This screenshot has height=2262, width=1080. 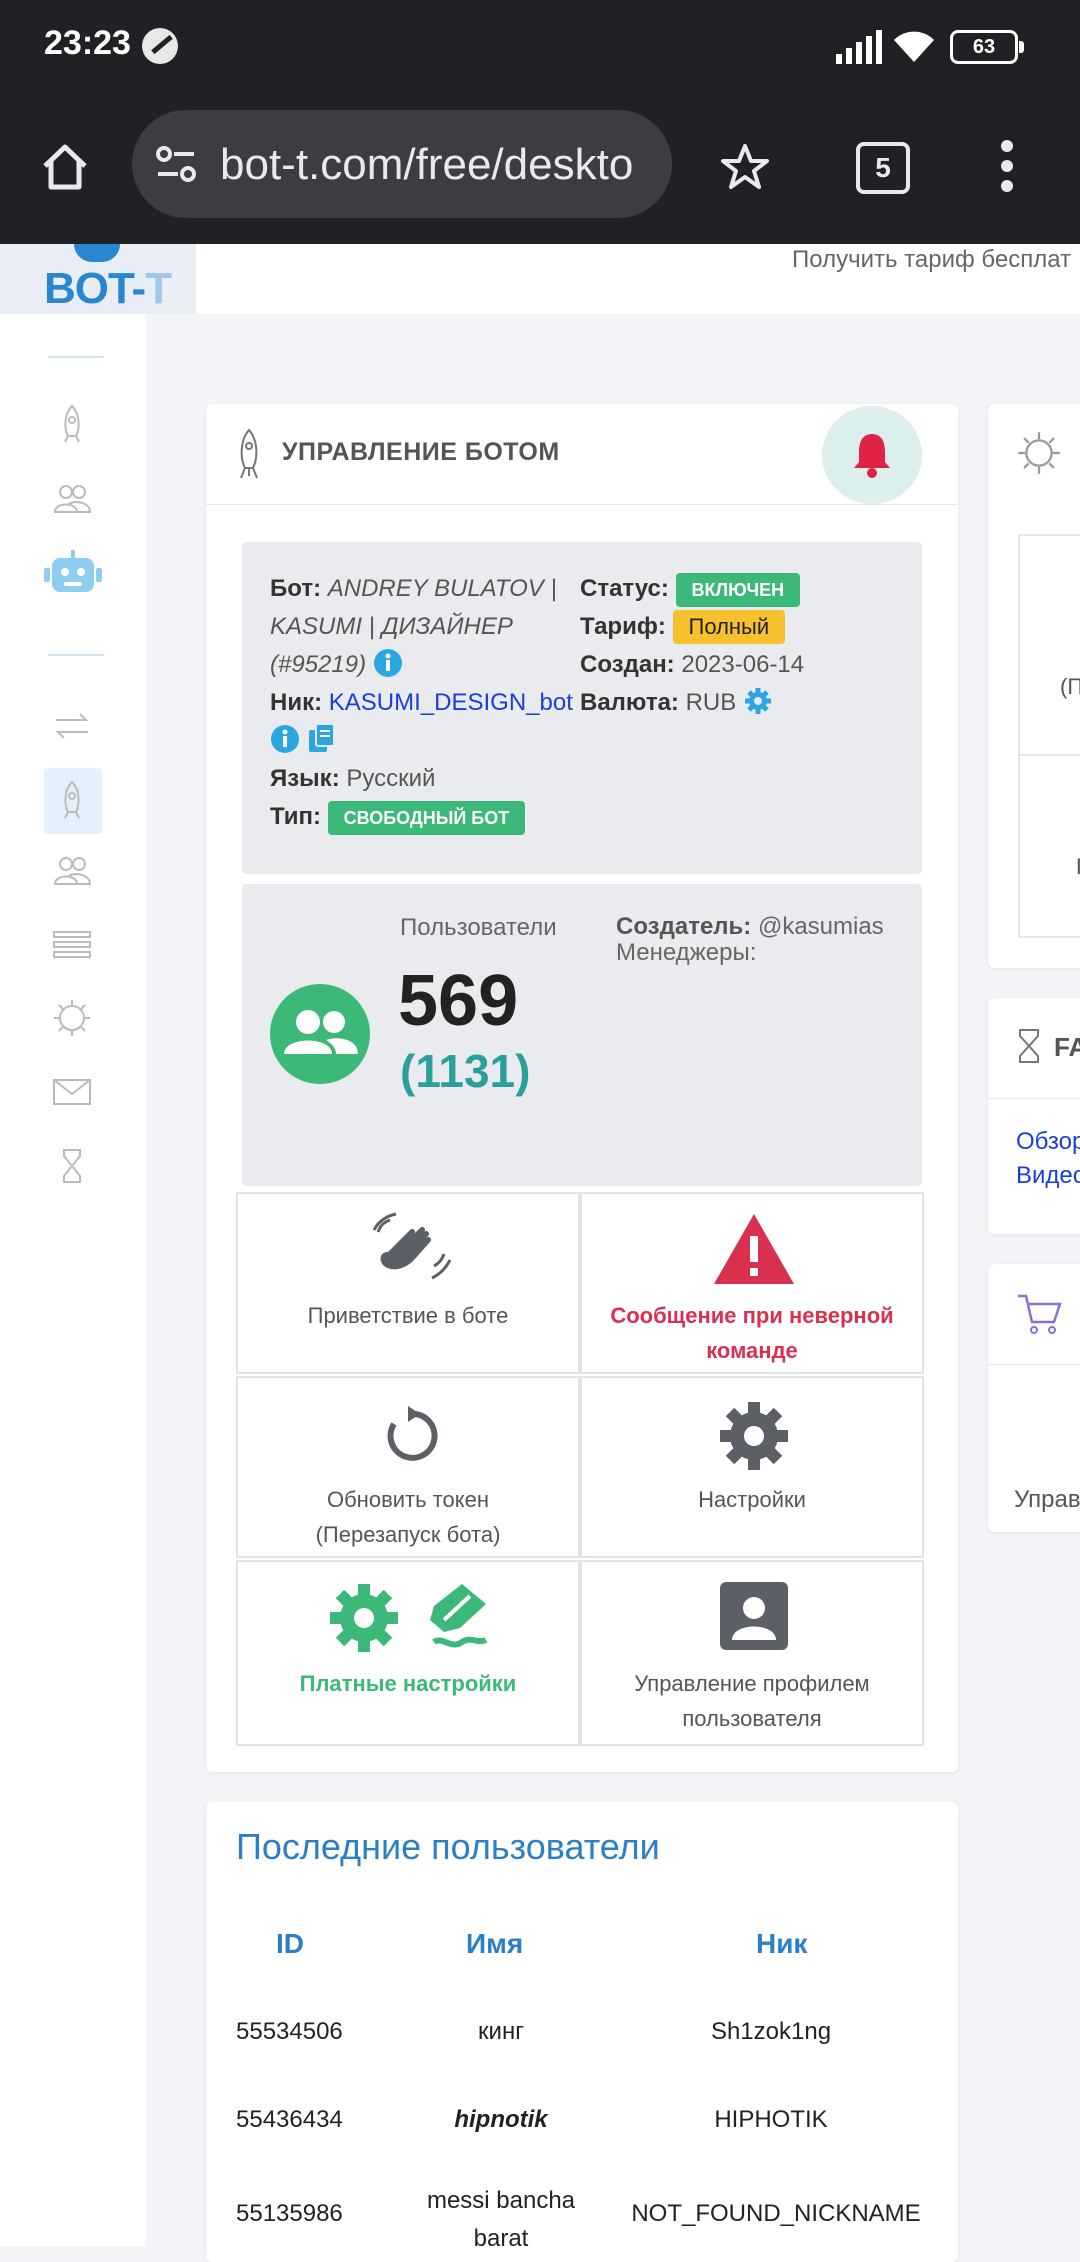 I want to click on logo-mark-icon, so click(x=97, y=253).